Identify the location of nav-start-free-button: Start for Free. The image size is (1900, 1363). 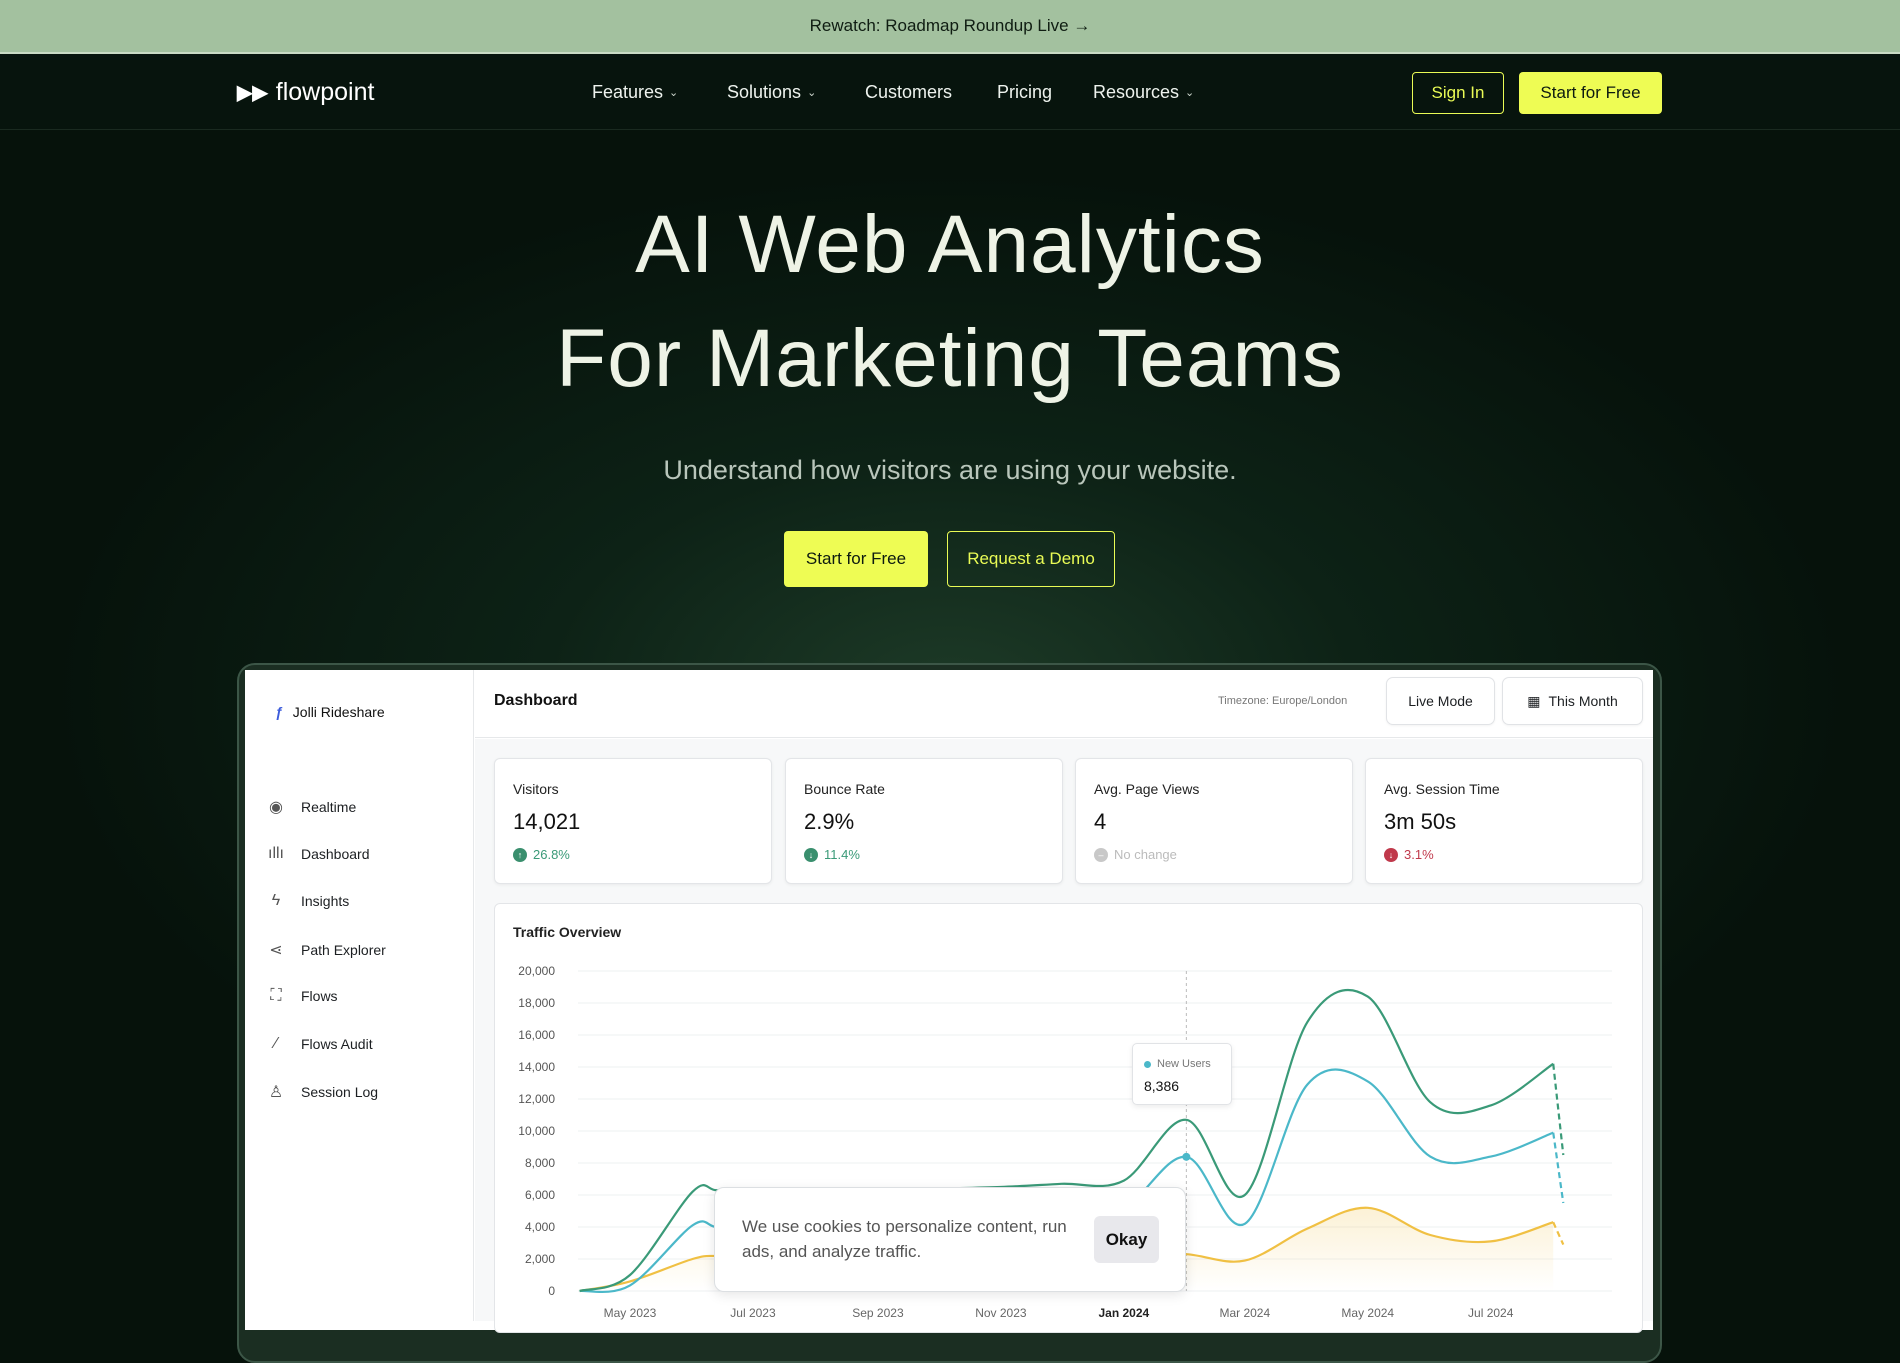
(1590, 93).